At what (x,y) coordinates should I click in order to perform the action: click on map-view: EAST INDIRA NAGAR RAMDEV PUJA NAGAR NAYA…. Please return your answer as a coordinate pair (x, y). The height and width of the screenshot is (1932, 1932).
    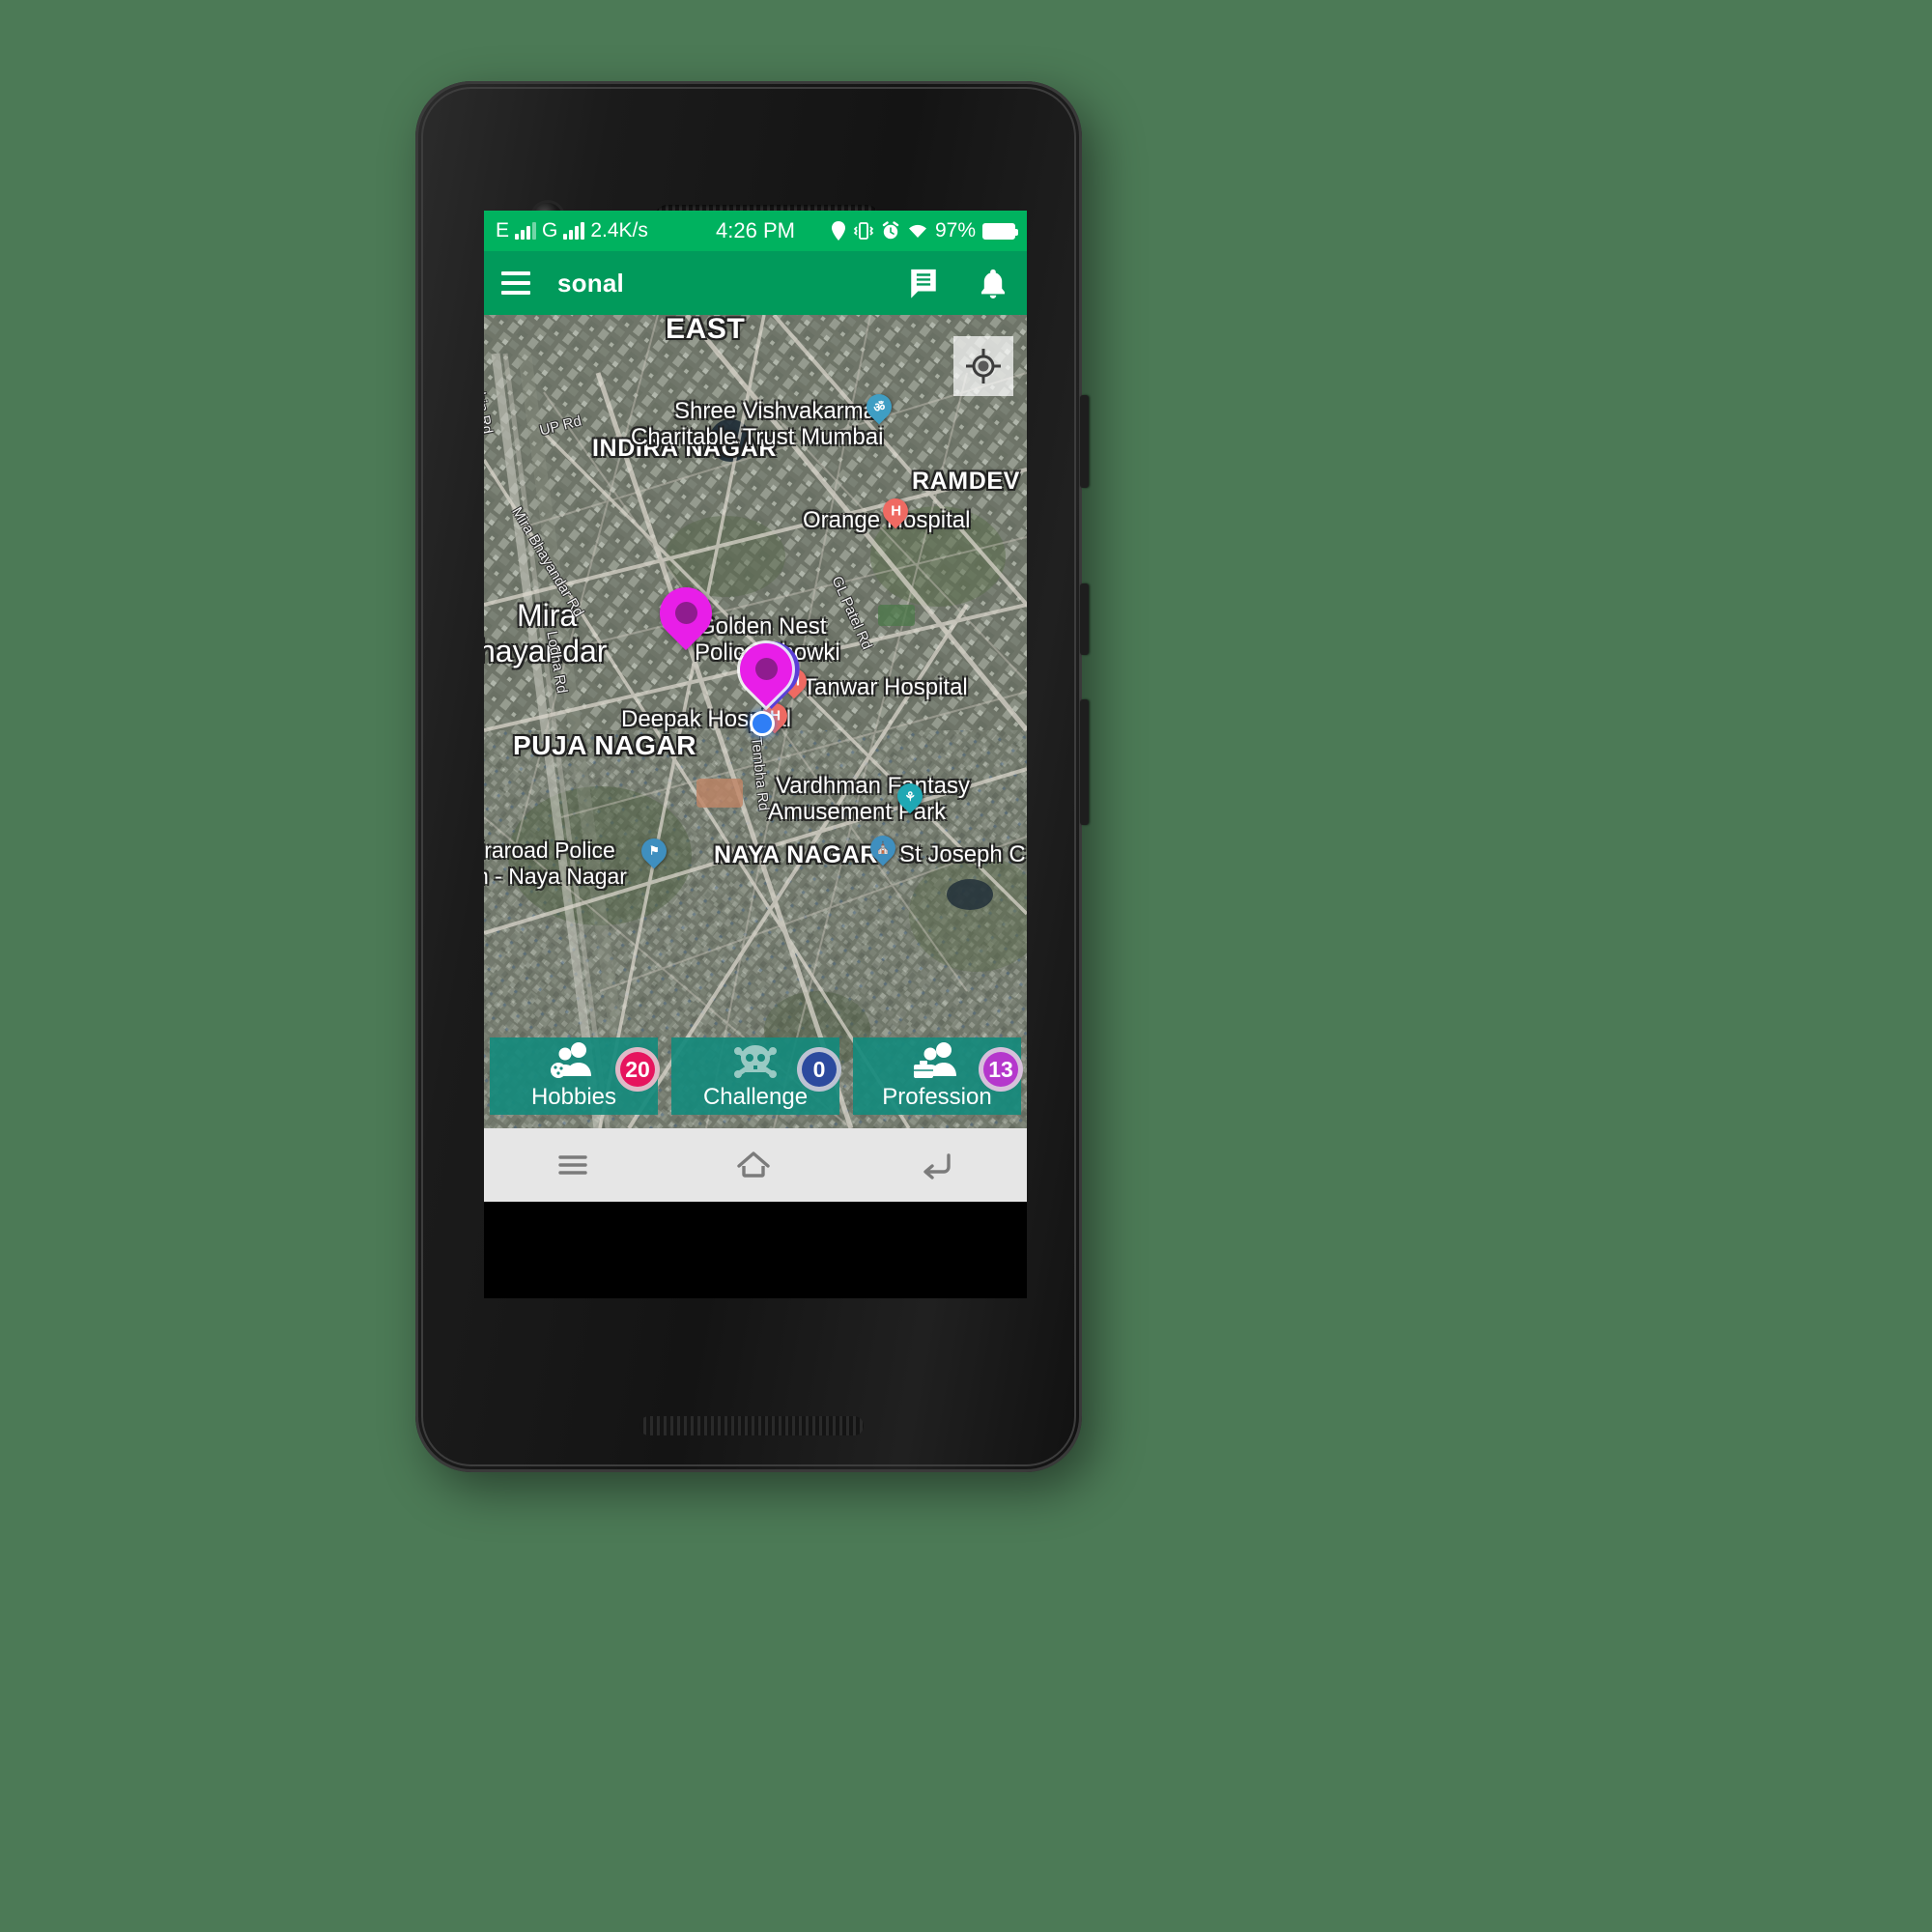
    Looking at the image, I should click on (755, 721).